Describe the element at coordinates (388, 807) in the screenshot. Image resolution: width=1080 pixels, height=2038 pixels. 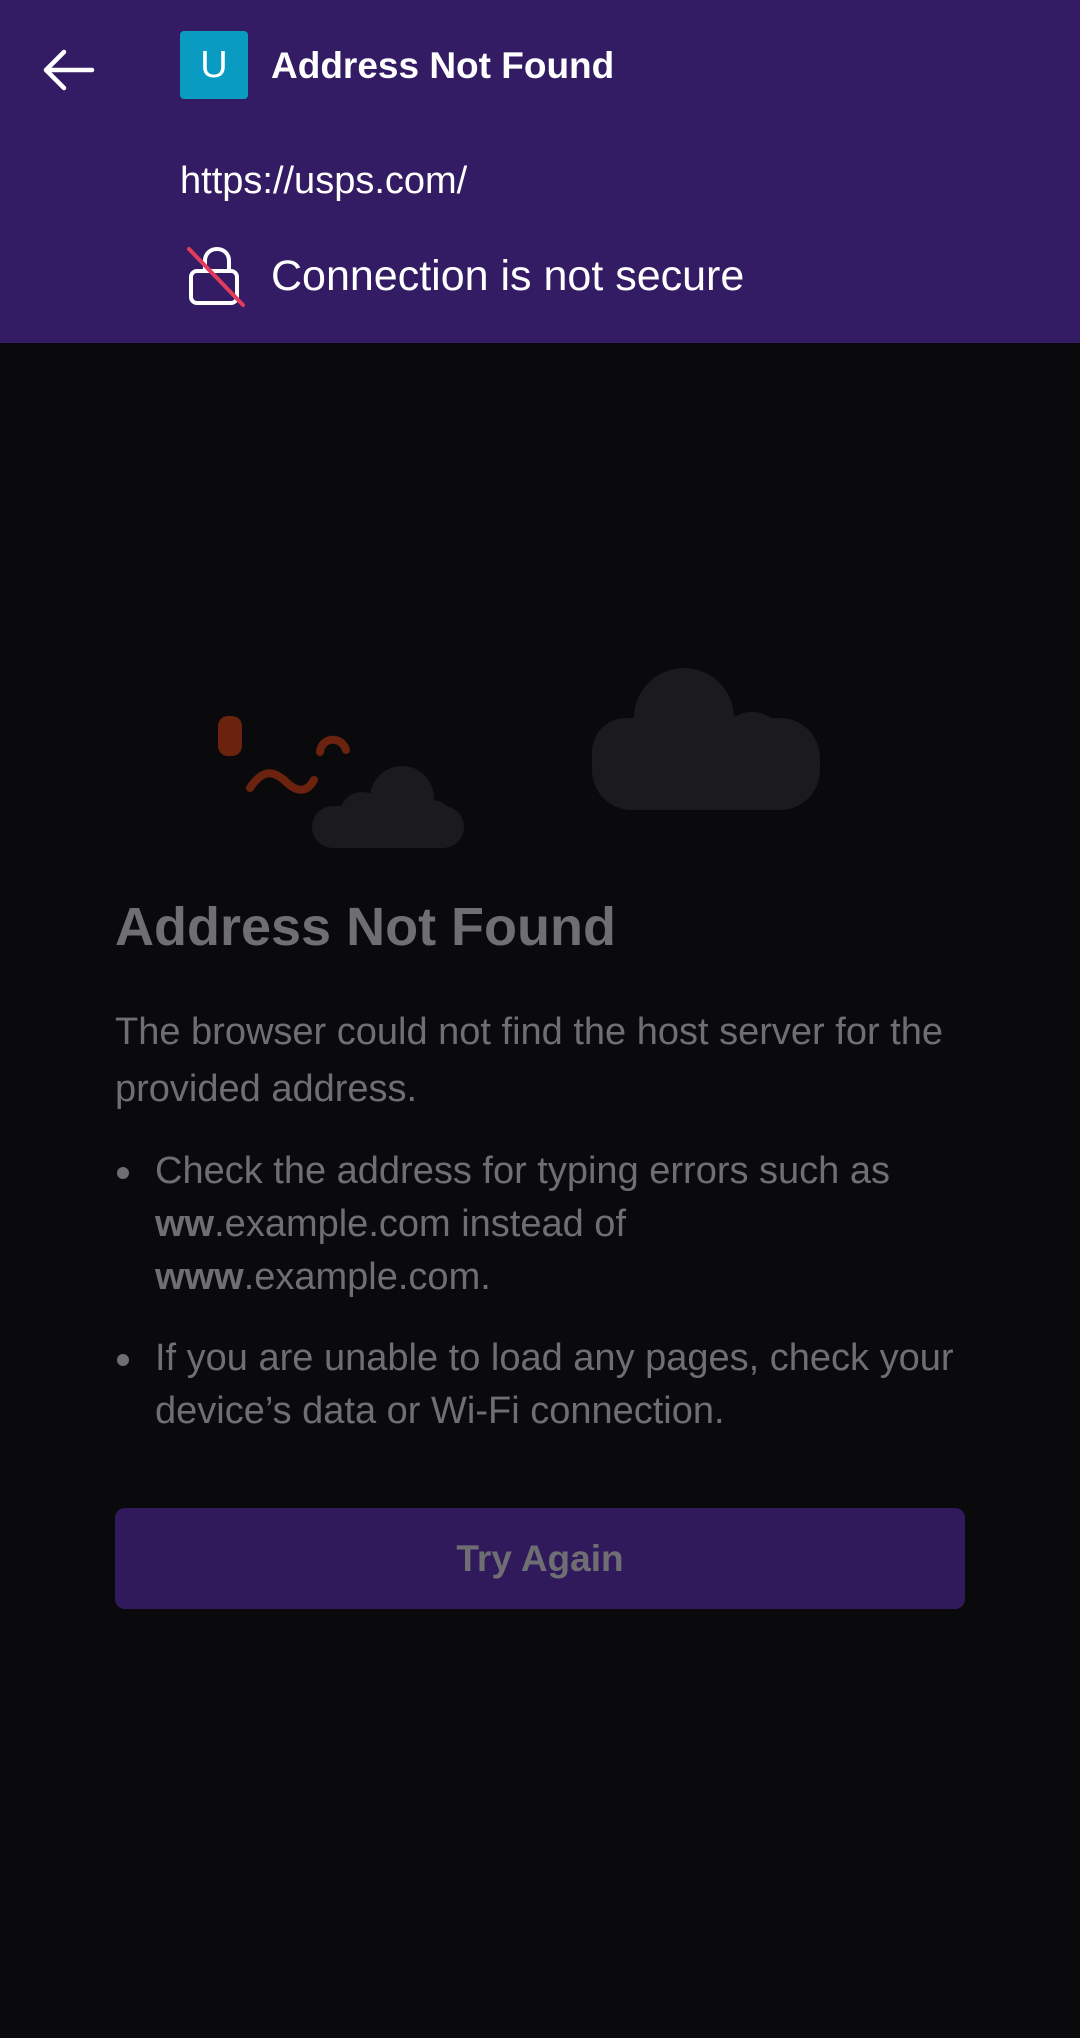
I see `small-cloud-illustration` at that location.